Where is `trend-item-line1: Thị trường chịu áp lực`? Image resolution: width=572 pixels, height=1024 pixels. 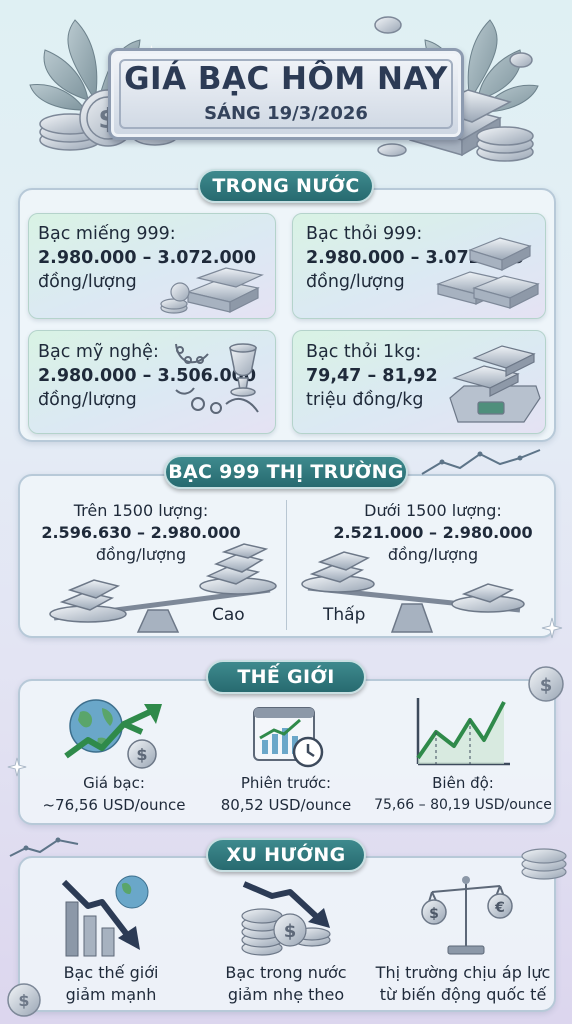
trend-item-line1: Thị trường chịu áp lực is located at coordinates (463, 972).